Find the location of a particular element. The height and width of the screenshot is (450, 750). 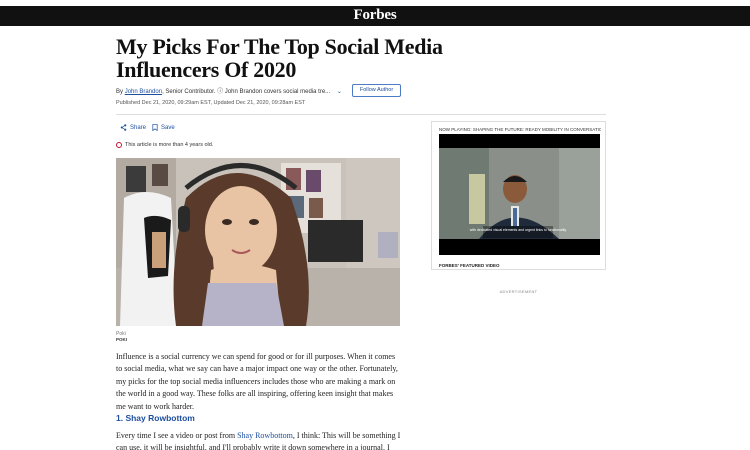

top-bar: Forbes is located at coordinates (375, 16).